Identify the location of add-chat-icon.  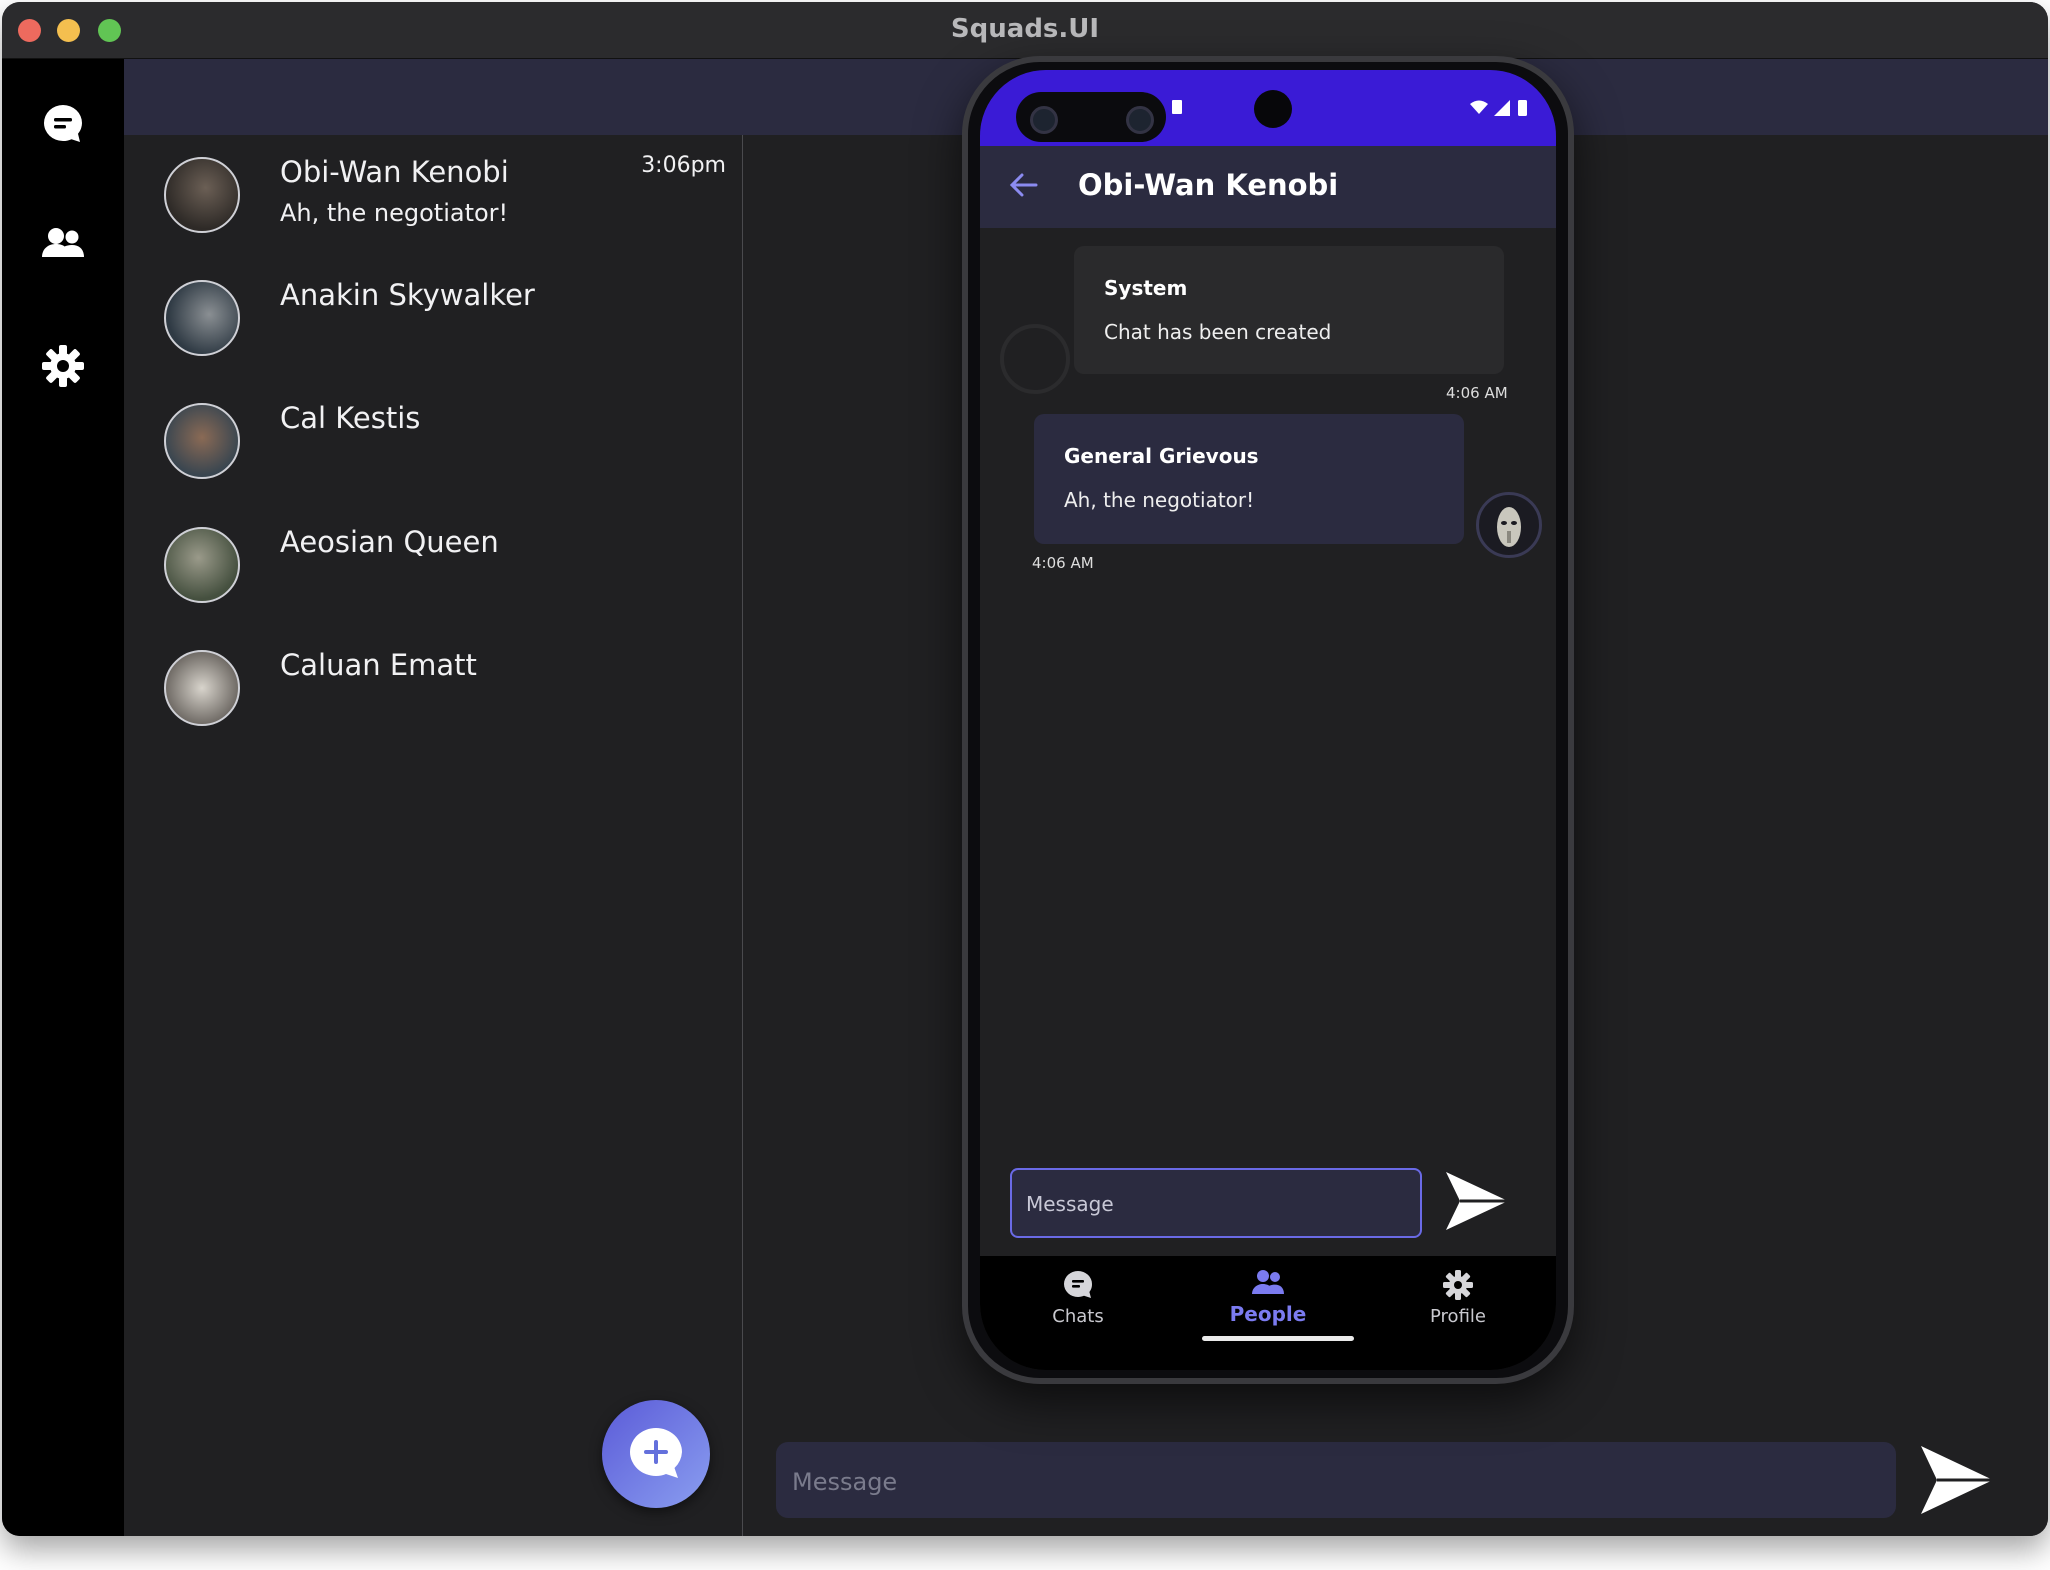
(656, 1453).